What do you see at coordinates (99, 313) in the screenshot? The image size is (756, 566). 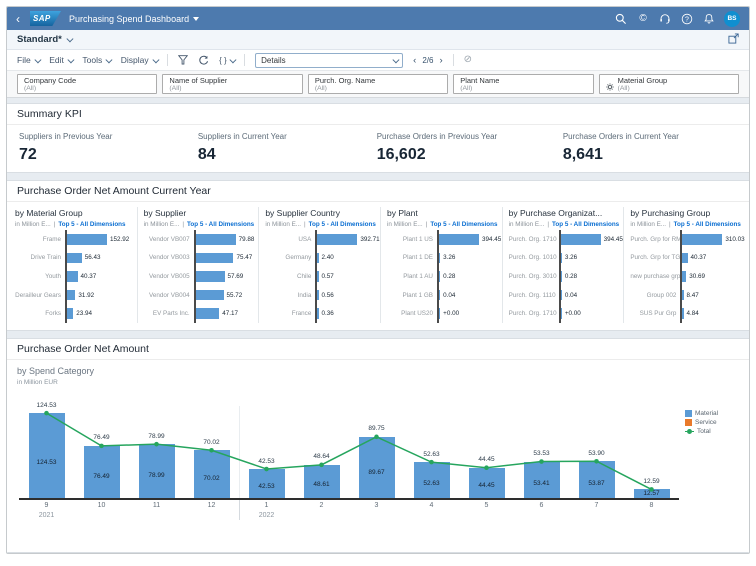 I see `mini-bar-track: 23.94` at bounding box center [99, 313].